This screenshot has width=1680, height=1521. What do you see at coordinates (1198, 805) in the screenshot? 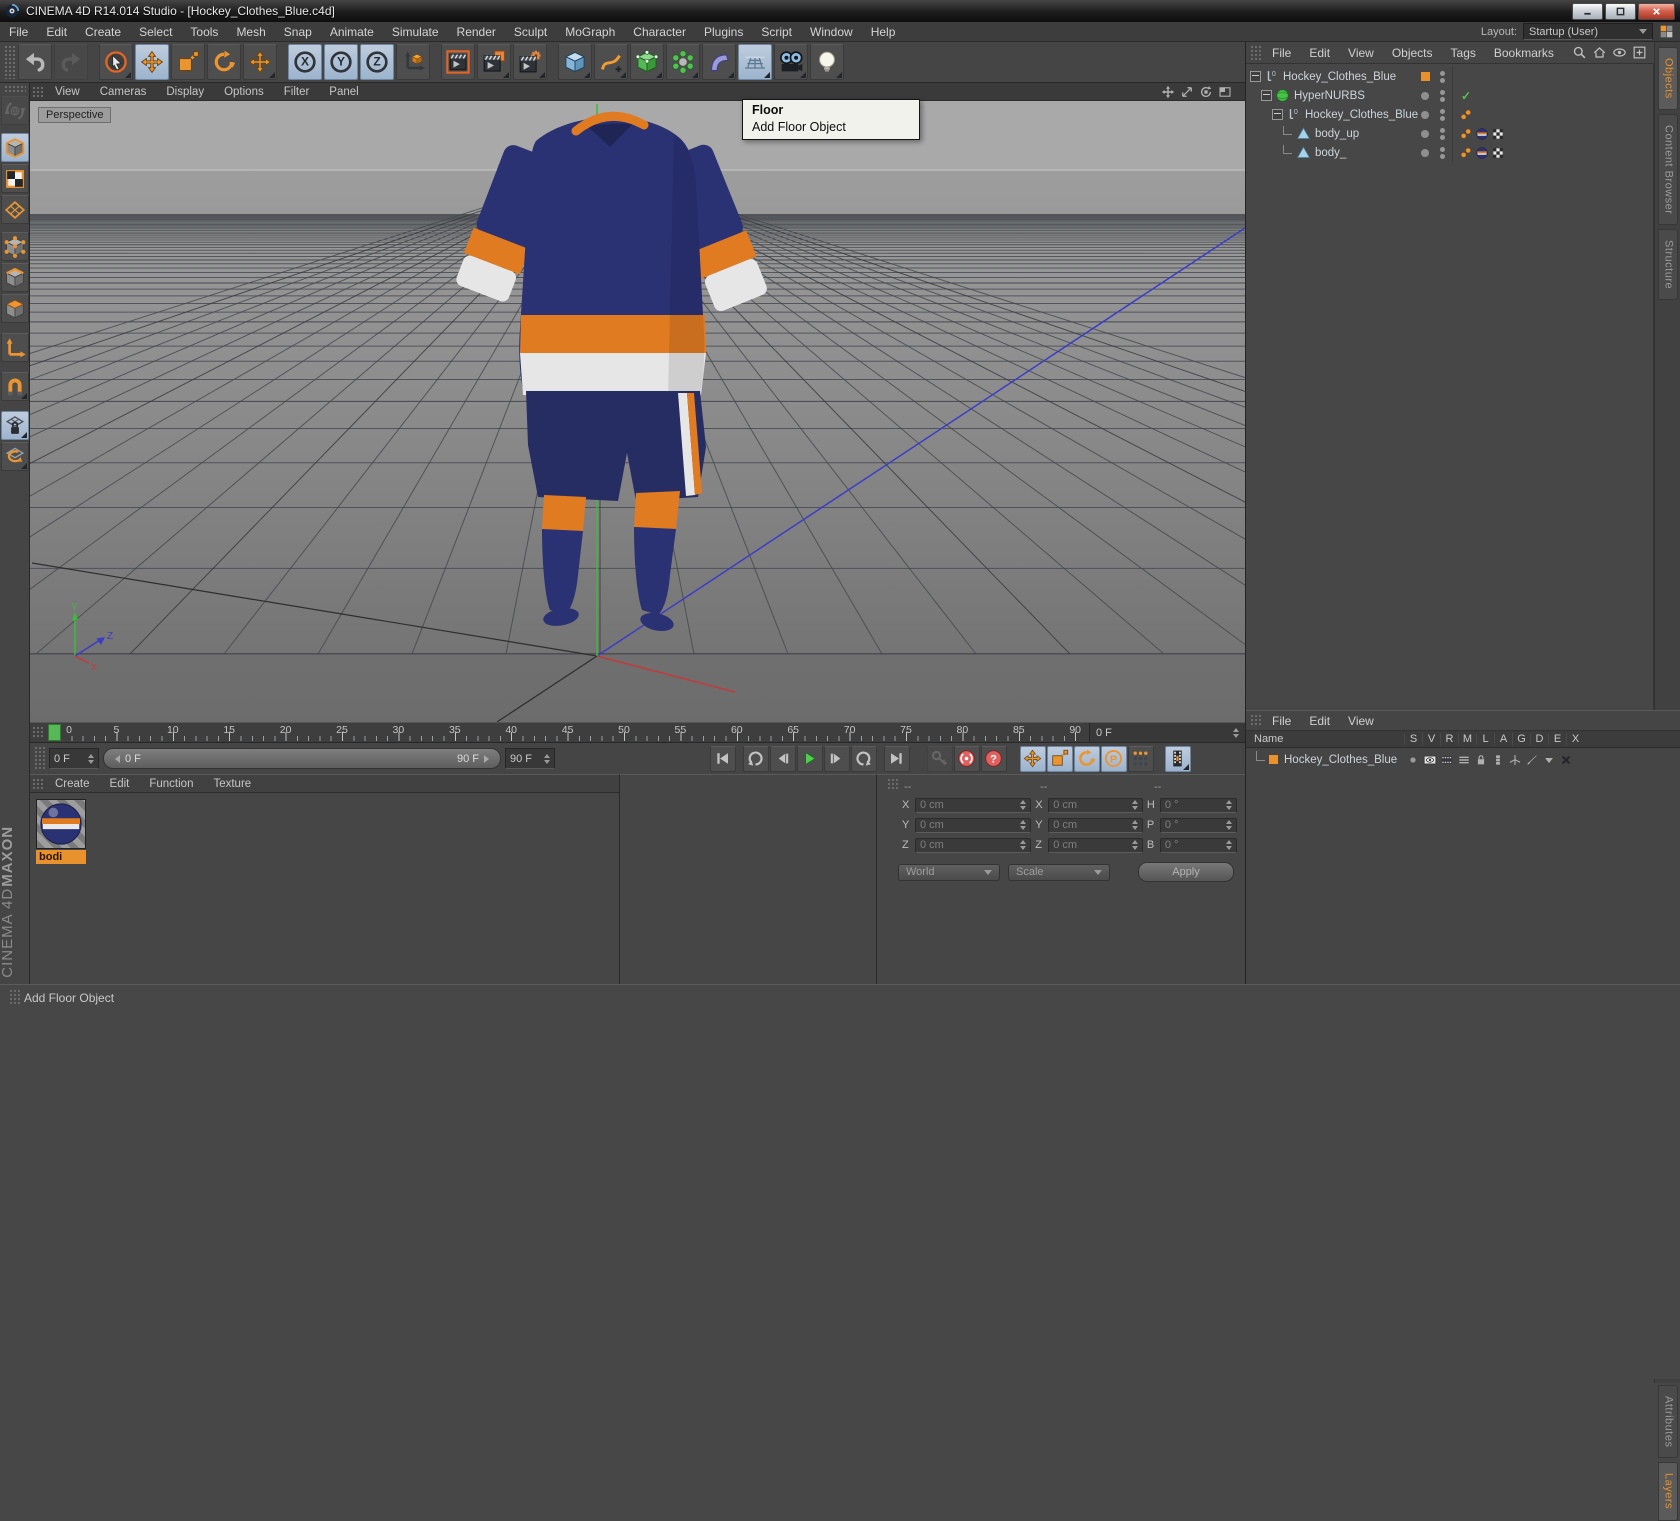
I see `coord-field-0-2-h: 0 °` at bounding box center [1198, 805].